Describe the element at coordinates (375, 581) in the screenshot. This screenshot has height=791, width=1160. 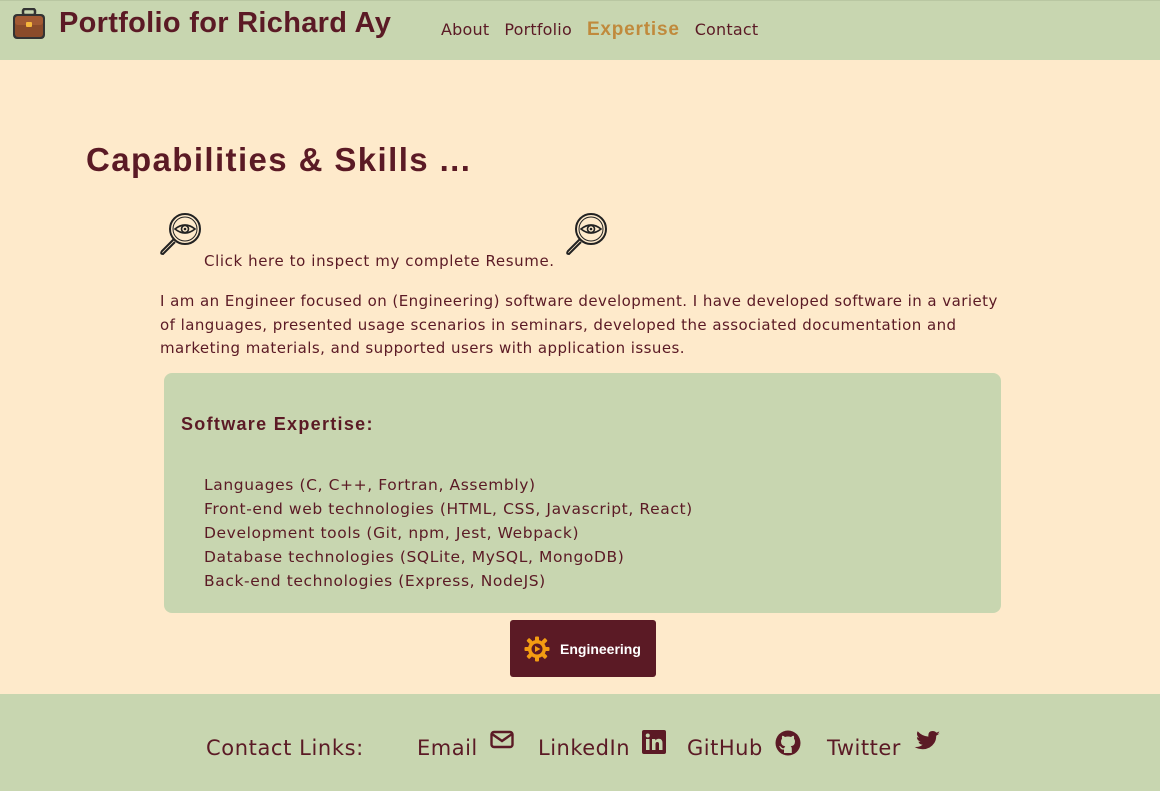
I see `list-item: Back-end technologies (Express, NodeJS)` at that location.